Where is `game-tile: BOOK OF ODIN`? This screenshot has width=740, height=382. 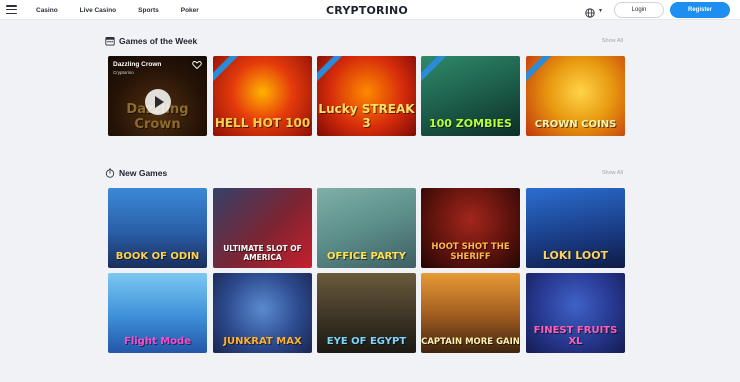 game-tile: BOOK OF ODIN is located at coordinates (157, 228).